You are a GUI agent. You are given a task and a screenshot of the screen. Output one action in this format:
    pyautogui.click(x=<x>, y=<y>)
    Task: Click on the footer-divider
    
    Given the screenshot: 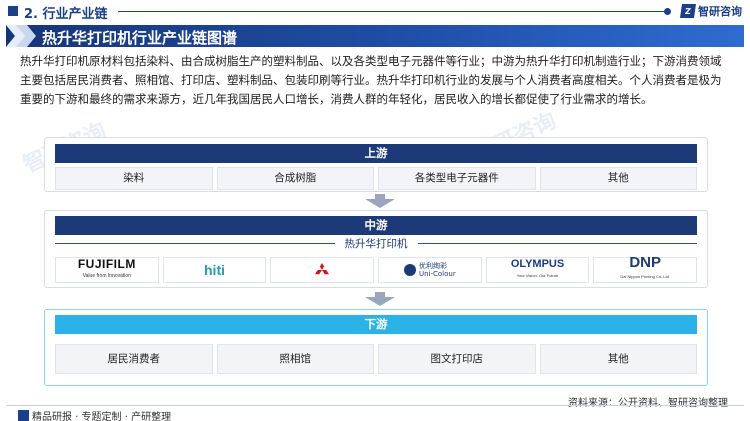 What is the action you would take?
    pyautogui.click(x=375, y=405)
    